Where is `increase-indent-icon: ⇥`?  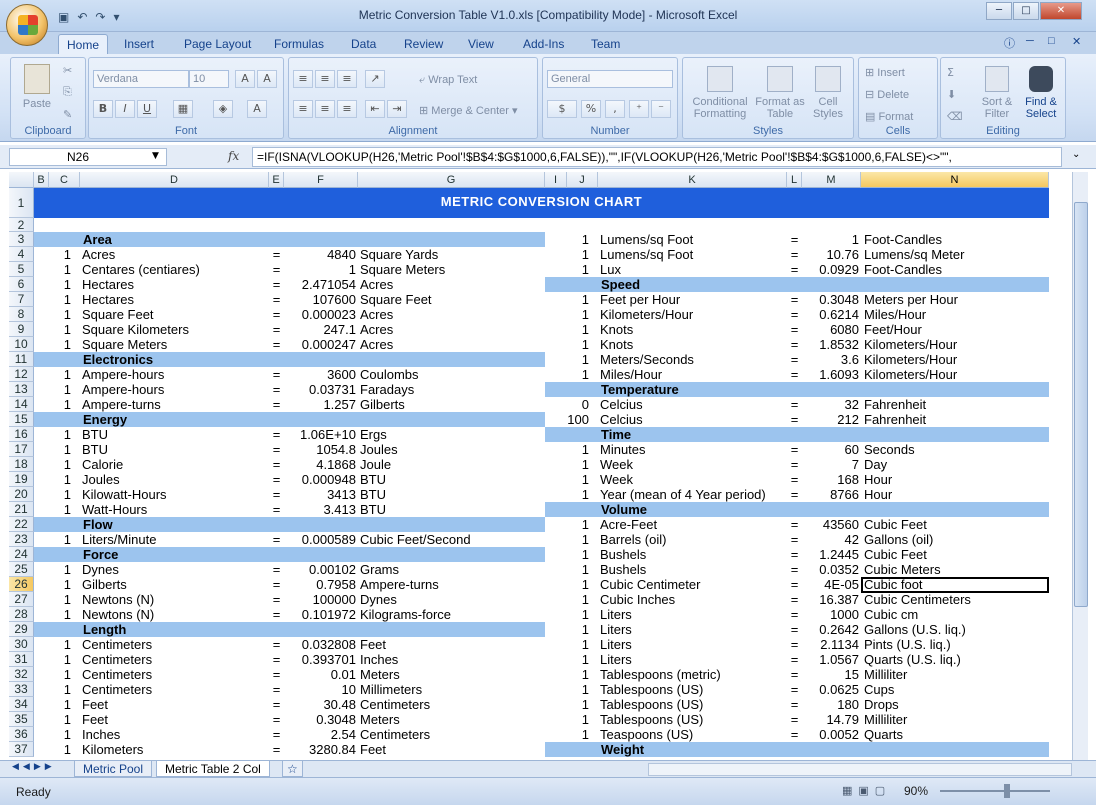
increase-indent-icon: ⇥ is located at coordinates (397, 109).